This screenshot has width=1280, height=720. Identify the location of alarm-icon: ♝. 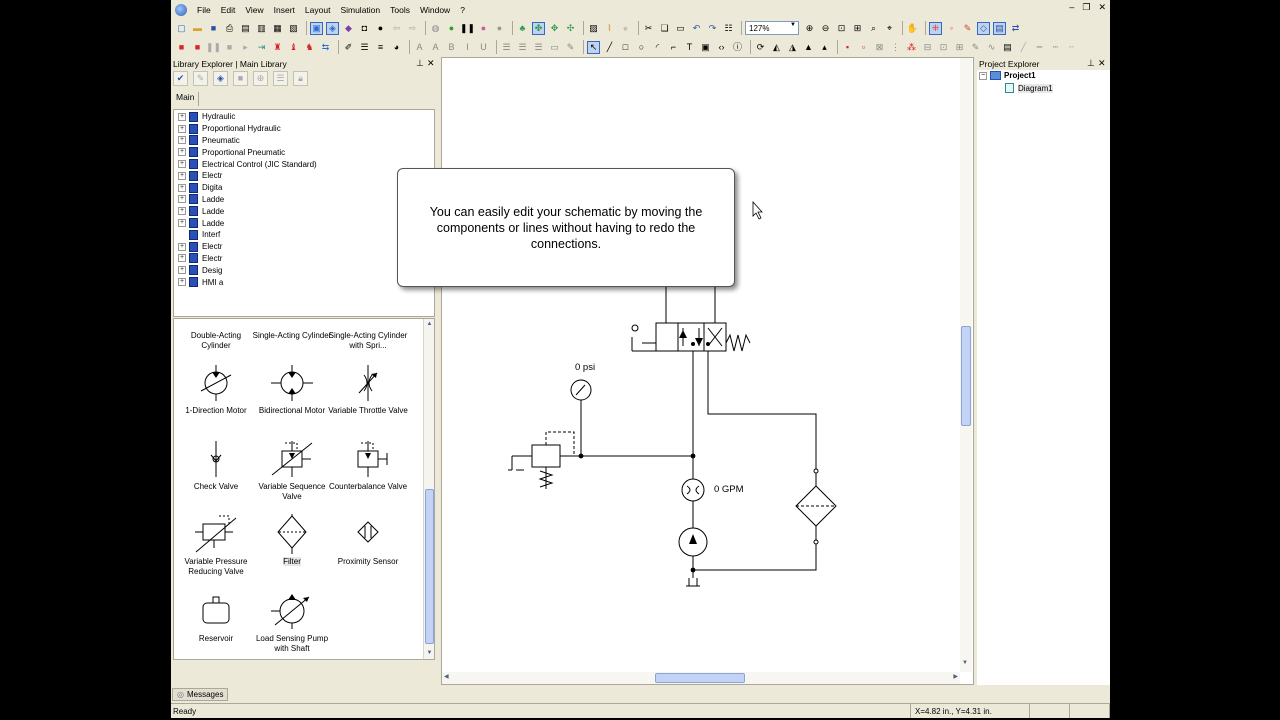
(293, 47).